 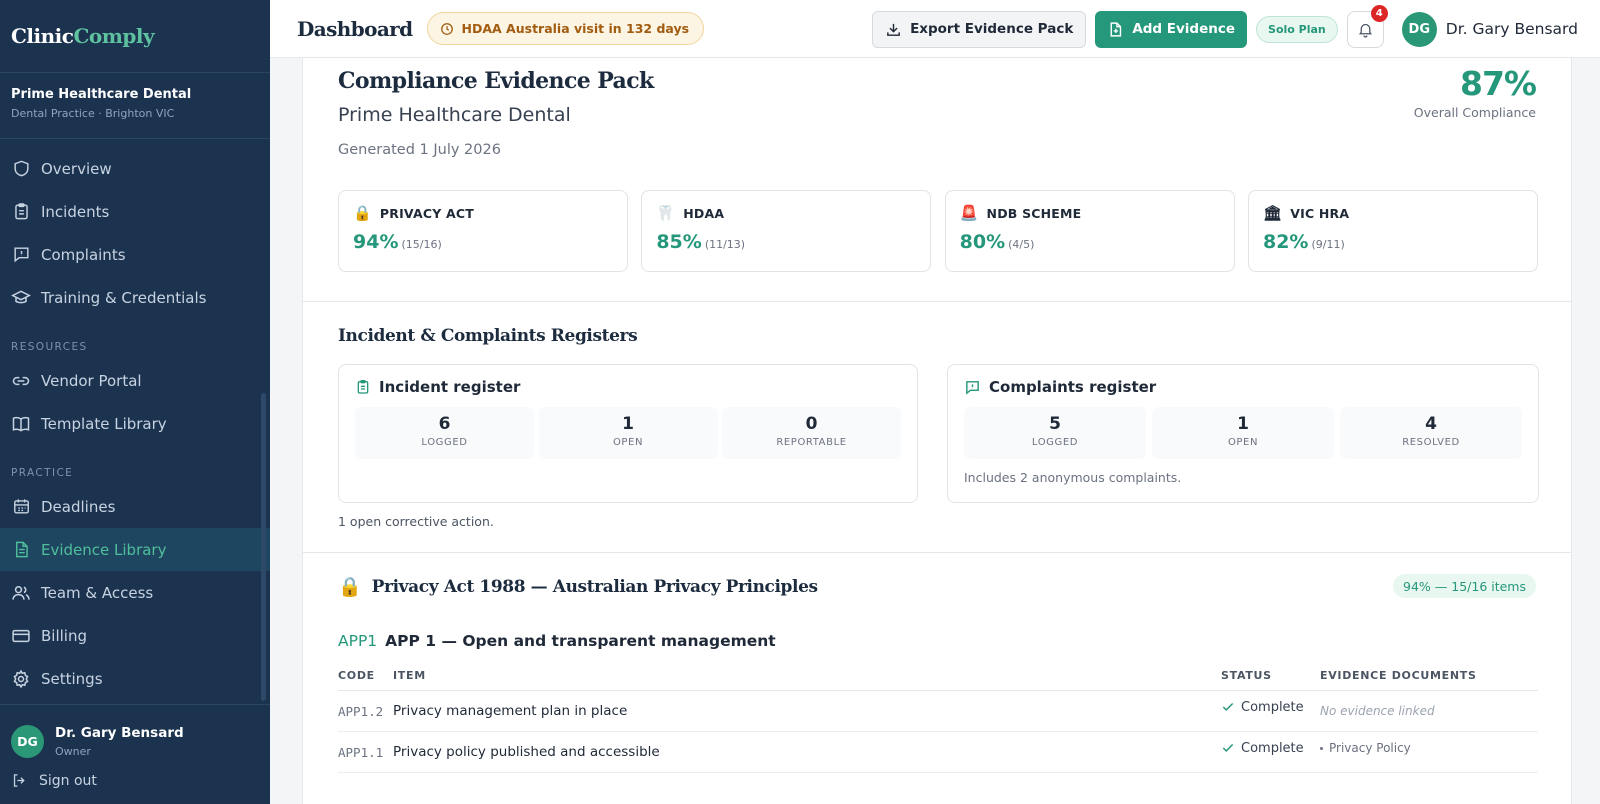 What do you see at coordinates (42, 36) in the screenshot?
I see `brand-part-1: Clinic` at bounding box center [42, 36].